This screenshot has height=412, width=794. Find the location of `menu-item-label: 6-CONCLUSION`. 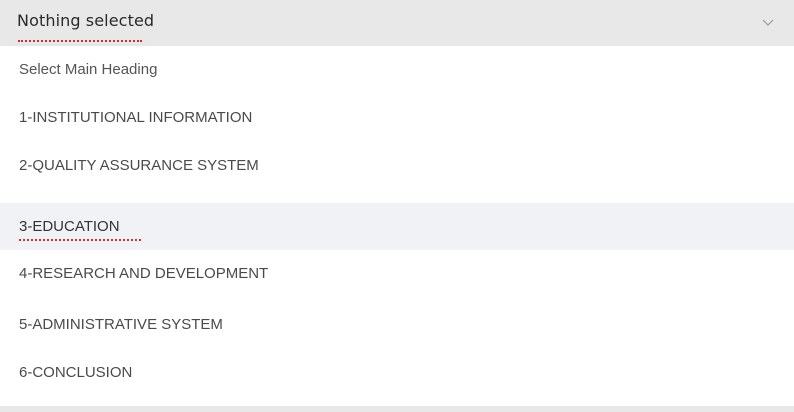

menu-item-label: 6-CONCLUSION is located at coordinates (76, 372).